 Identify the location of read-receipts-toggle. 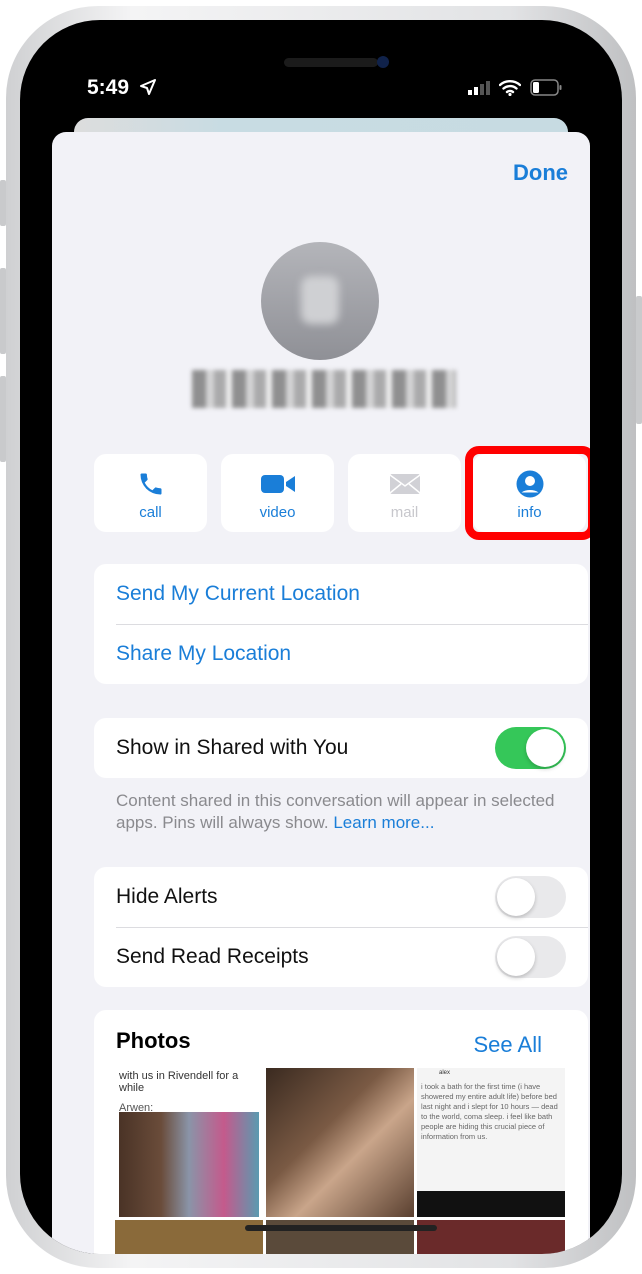
(530, 957).